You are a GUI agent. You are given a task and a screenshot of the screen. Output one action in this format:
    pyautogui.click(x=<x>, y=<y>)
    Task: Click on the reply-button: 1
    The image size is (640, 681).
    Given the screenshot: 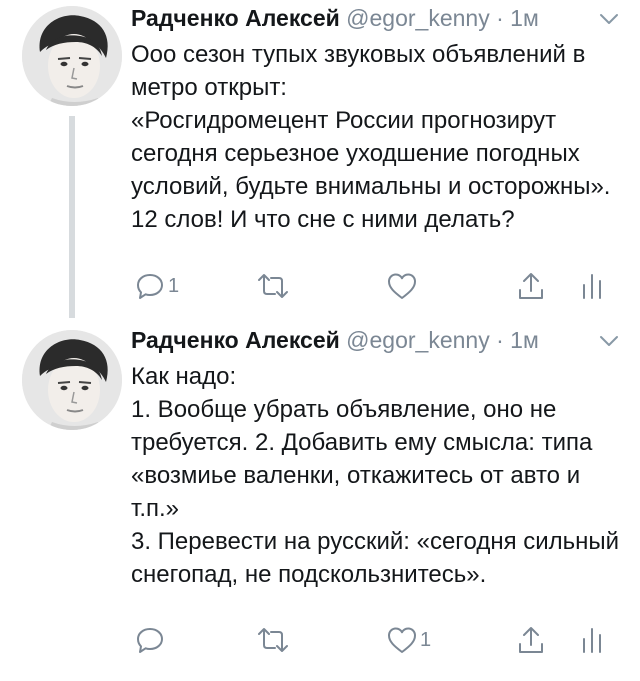 What is the action you would take?
    pyautogui.click(x=156, y=286)
    